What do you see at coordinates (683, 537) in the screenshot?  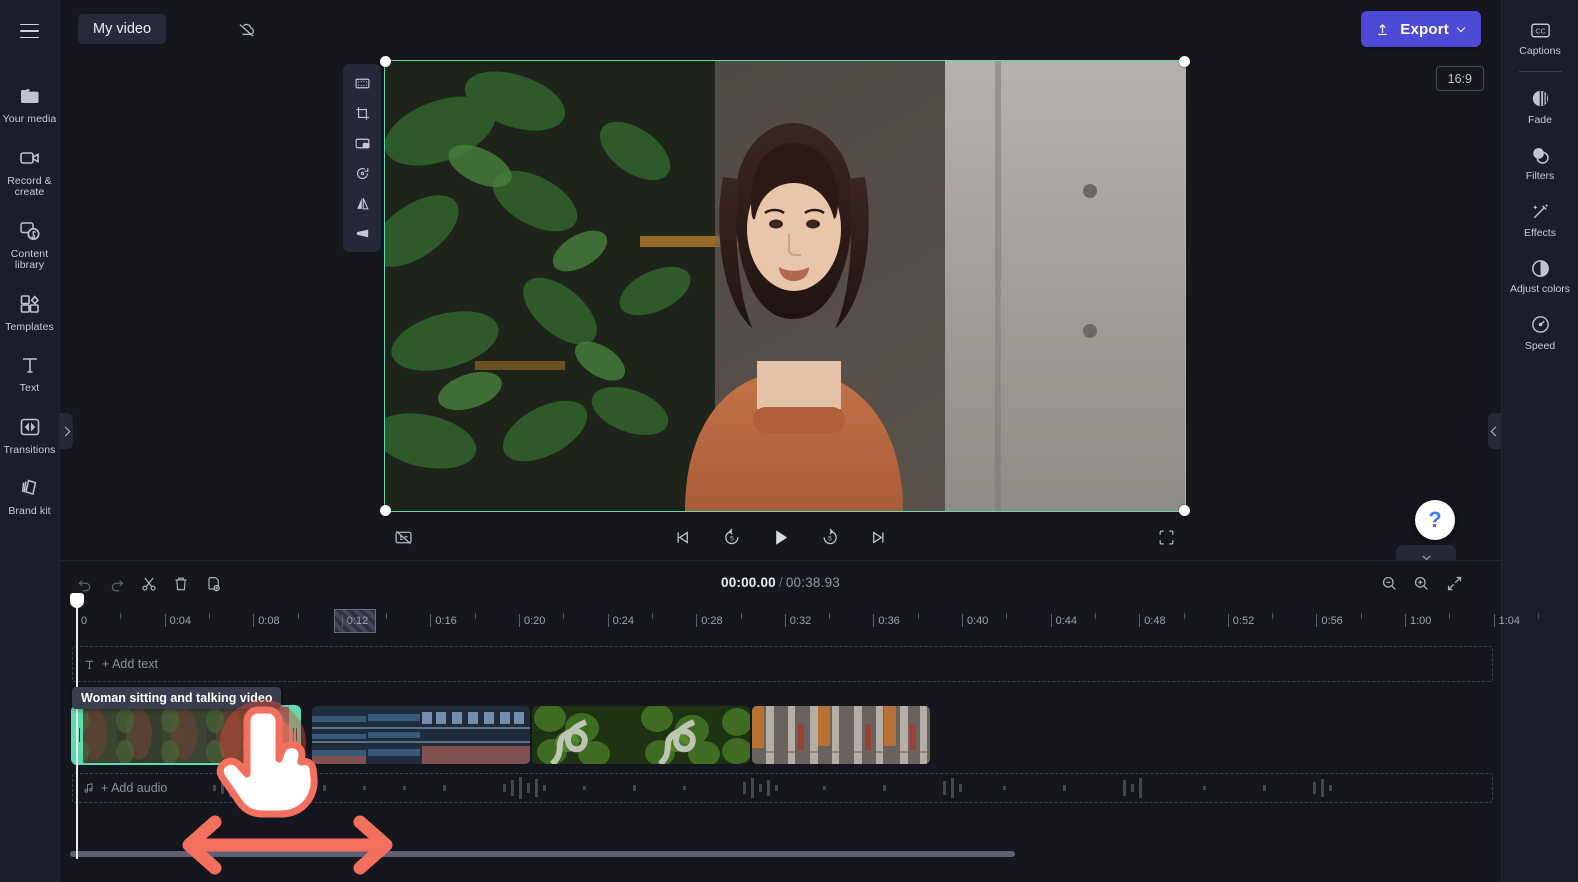 I see `skip-to-start-button` at bounding box center [683, 537].